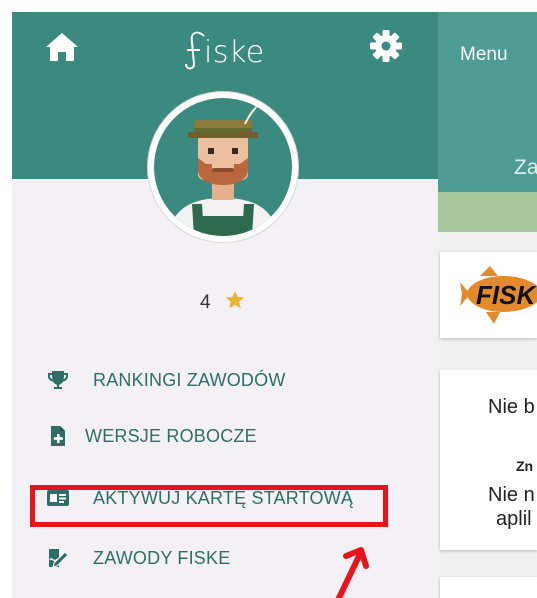 This screenshot has width=537, height=598. I want to click on rating-value: 4, so click(205, 302).